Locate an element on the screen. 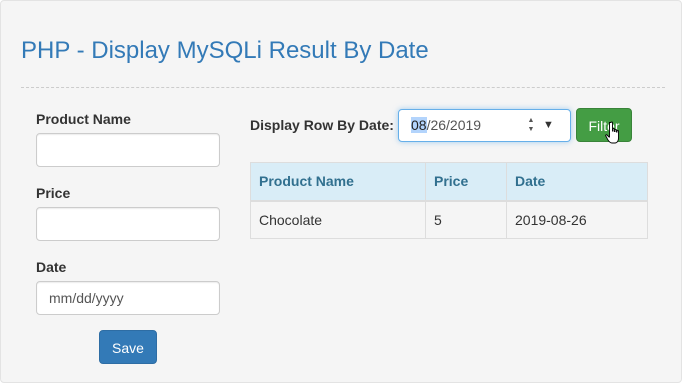  column-header-product-name: Product Name is located at coordinates (338, 182).